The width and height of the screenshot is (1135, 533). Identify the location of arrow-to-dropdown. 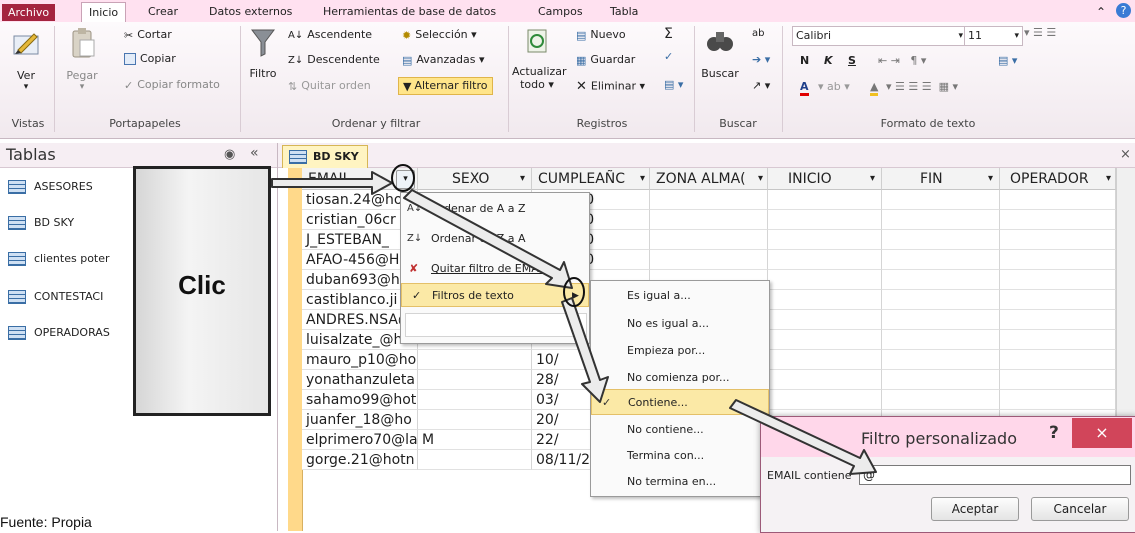
(332, 183).